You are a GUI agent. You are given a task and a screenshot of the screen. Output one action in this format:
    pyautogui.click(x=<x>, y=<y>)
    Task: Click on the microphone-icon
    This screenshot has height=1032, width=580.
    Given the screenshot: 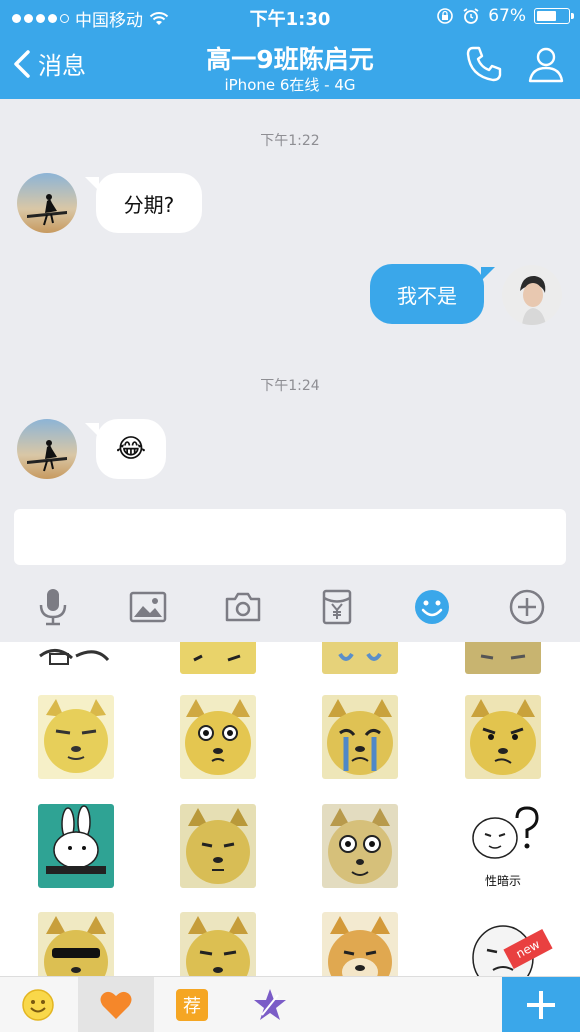 What is the action you would take?
    pyautogui.click(x=53, y=607)
    